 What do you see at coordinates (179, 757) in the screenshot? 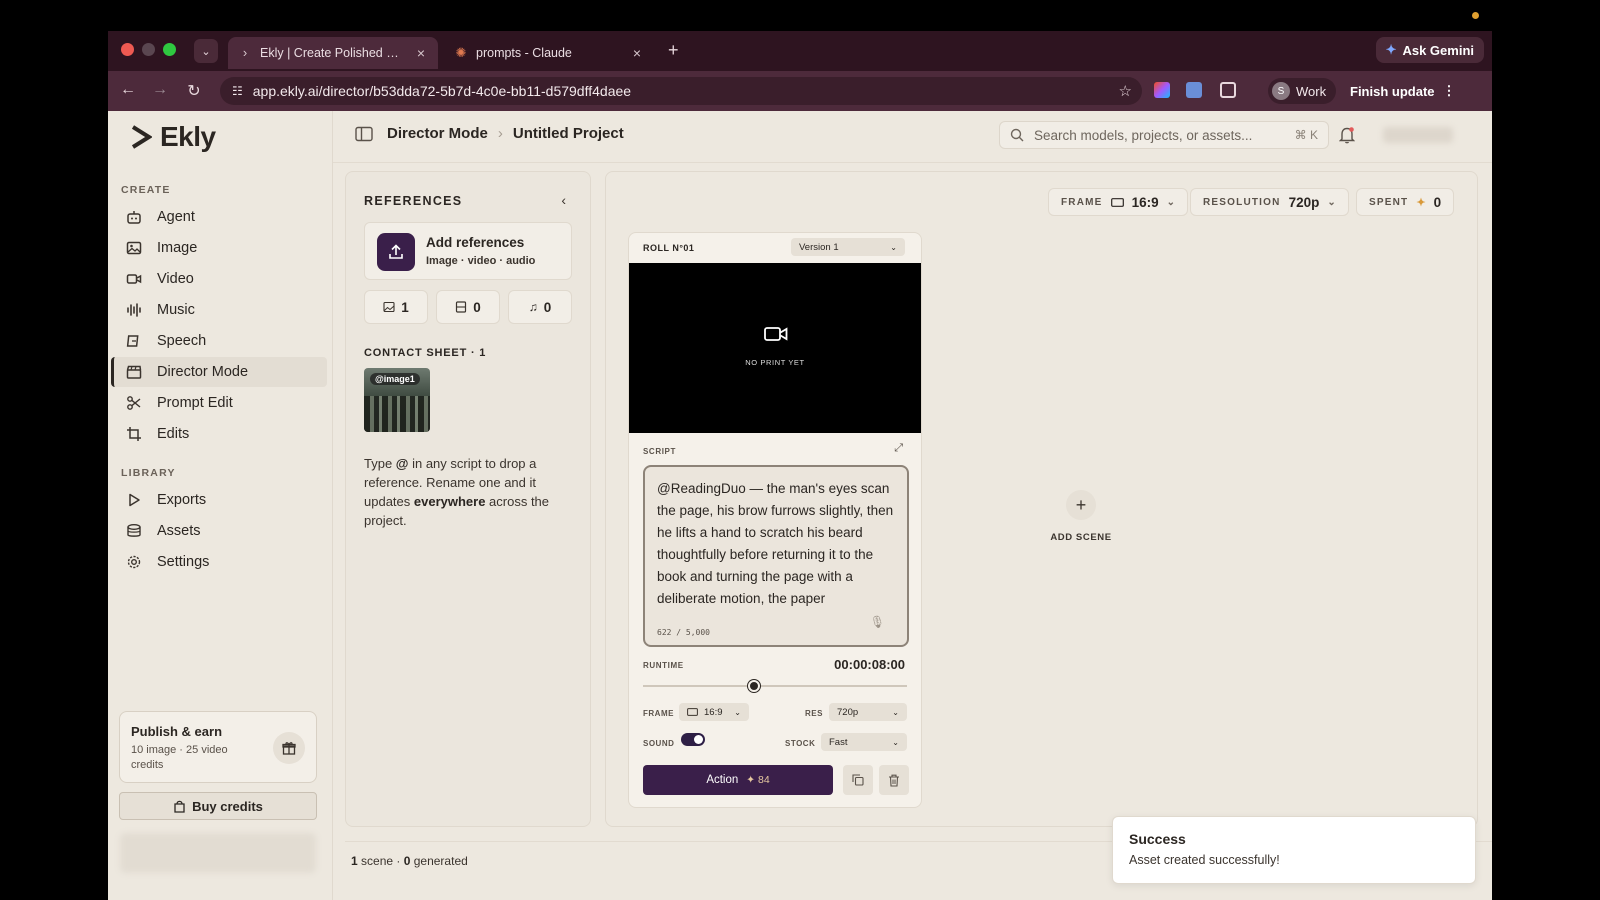
I see `publish-subtitle: 10 image · 25 video credits` at bounding box center [179, 757].